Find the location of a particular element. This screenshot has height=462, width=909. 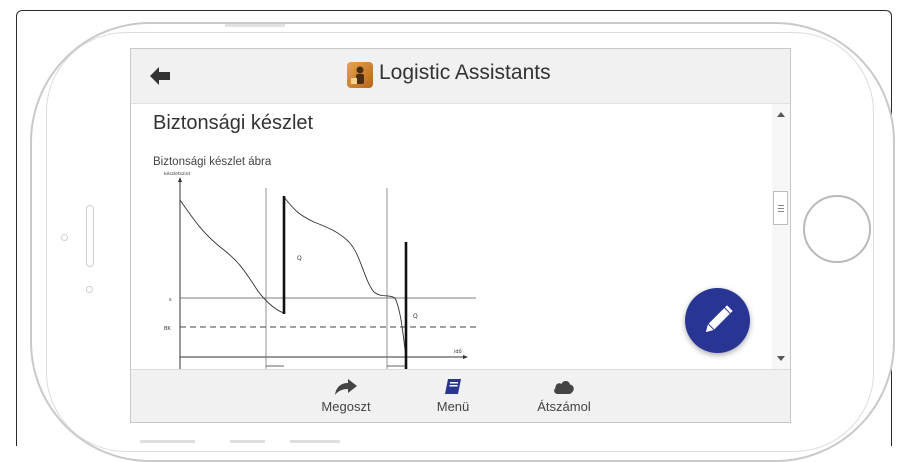

pencil-icon is located at coordinates (719, 319).